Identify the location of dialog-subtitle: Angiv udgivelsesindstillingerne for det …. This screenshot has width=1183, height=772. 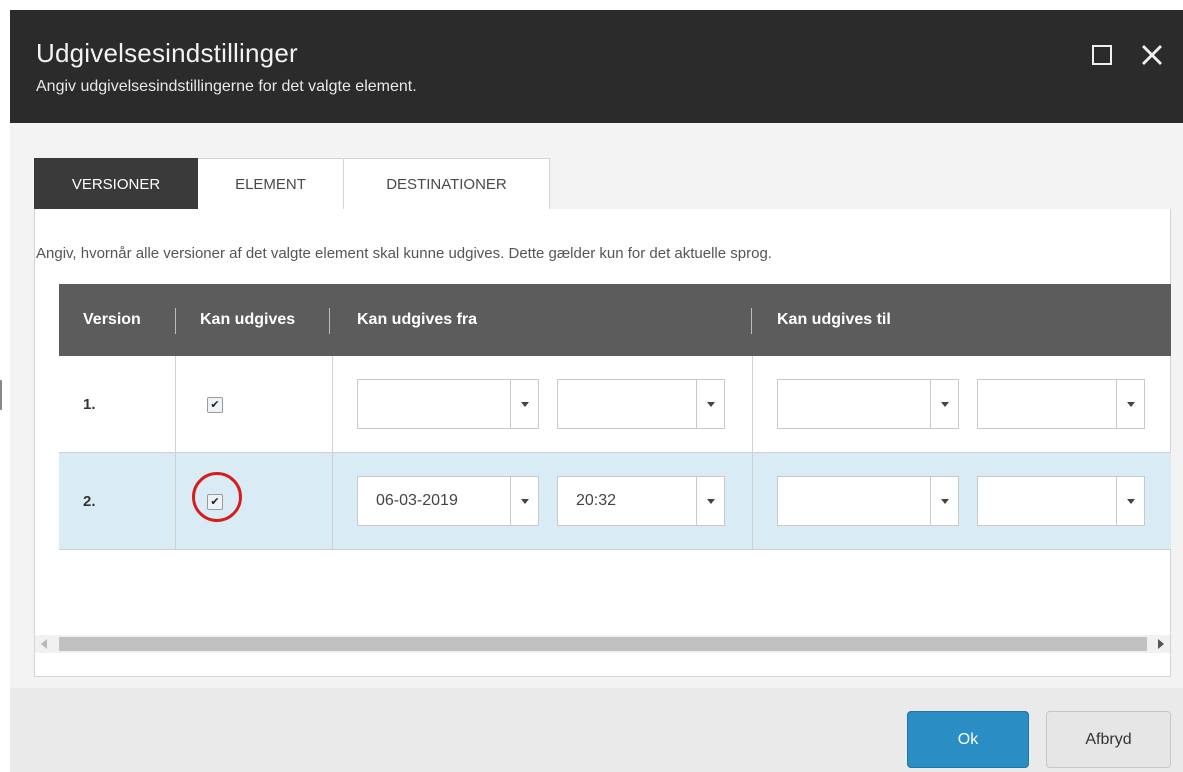
(226, 86).